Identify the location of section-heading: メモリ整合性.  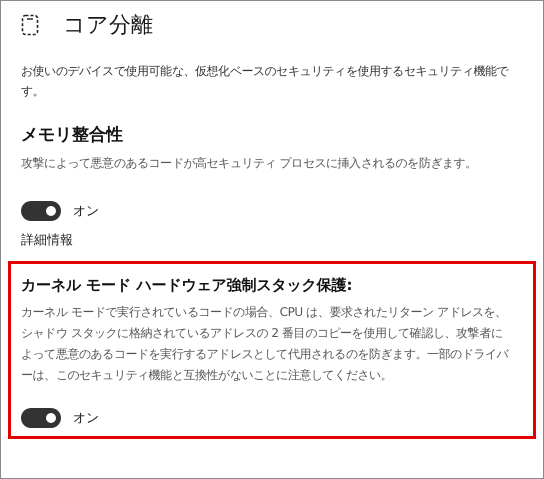
(72, 135).